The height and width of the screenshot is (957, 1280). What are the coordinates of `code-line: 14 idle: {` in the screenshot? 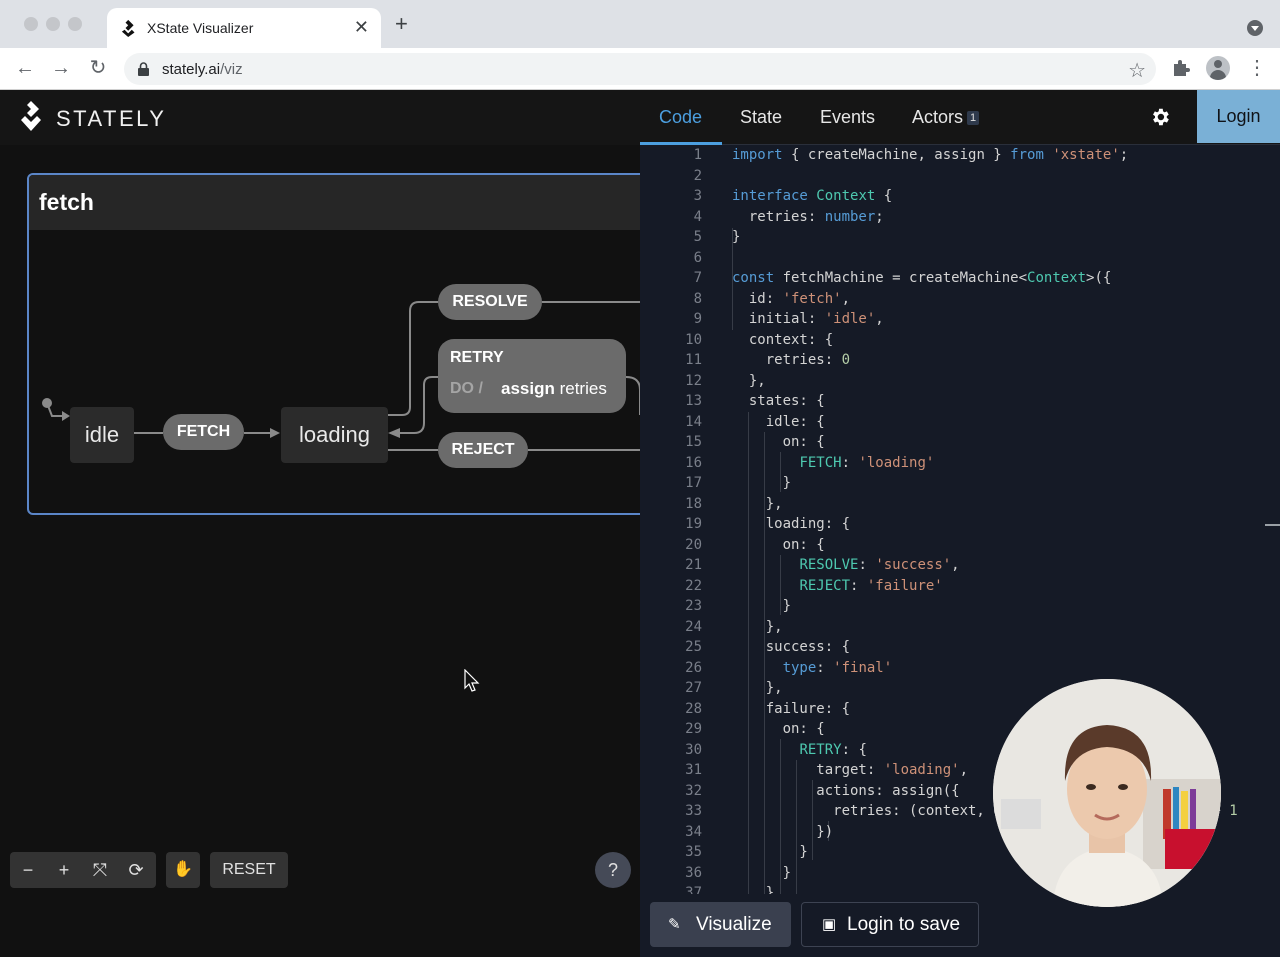 It's located at (960, 422).